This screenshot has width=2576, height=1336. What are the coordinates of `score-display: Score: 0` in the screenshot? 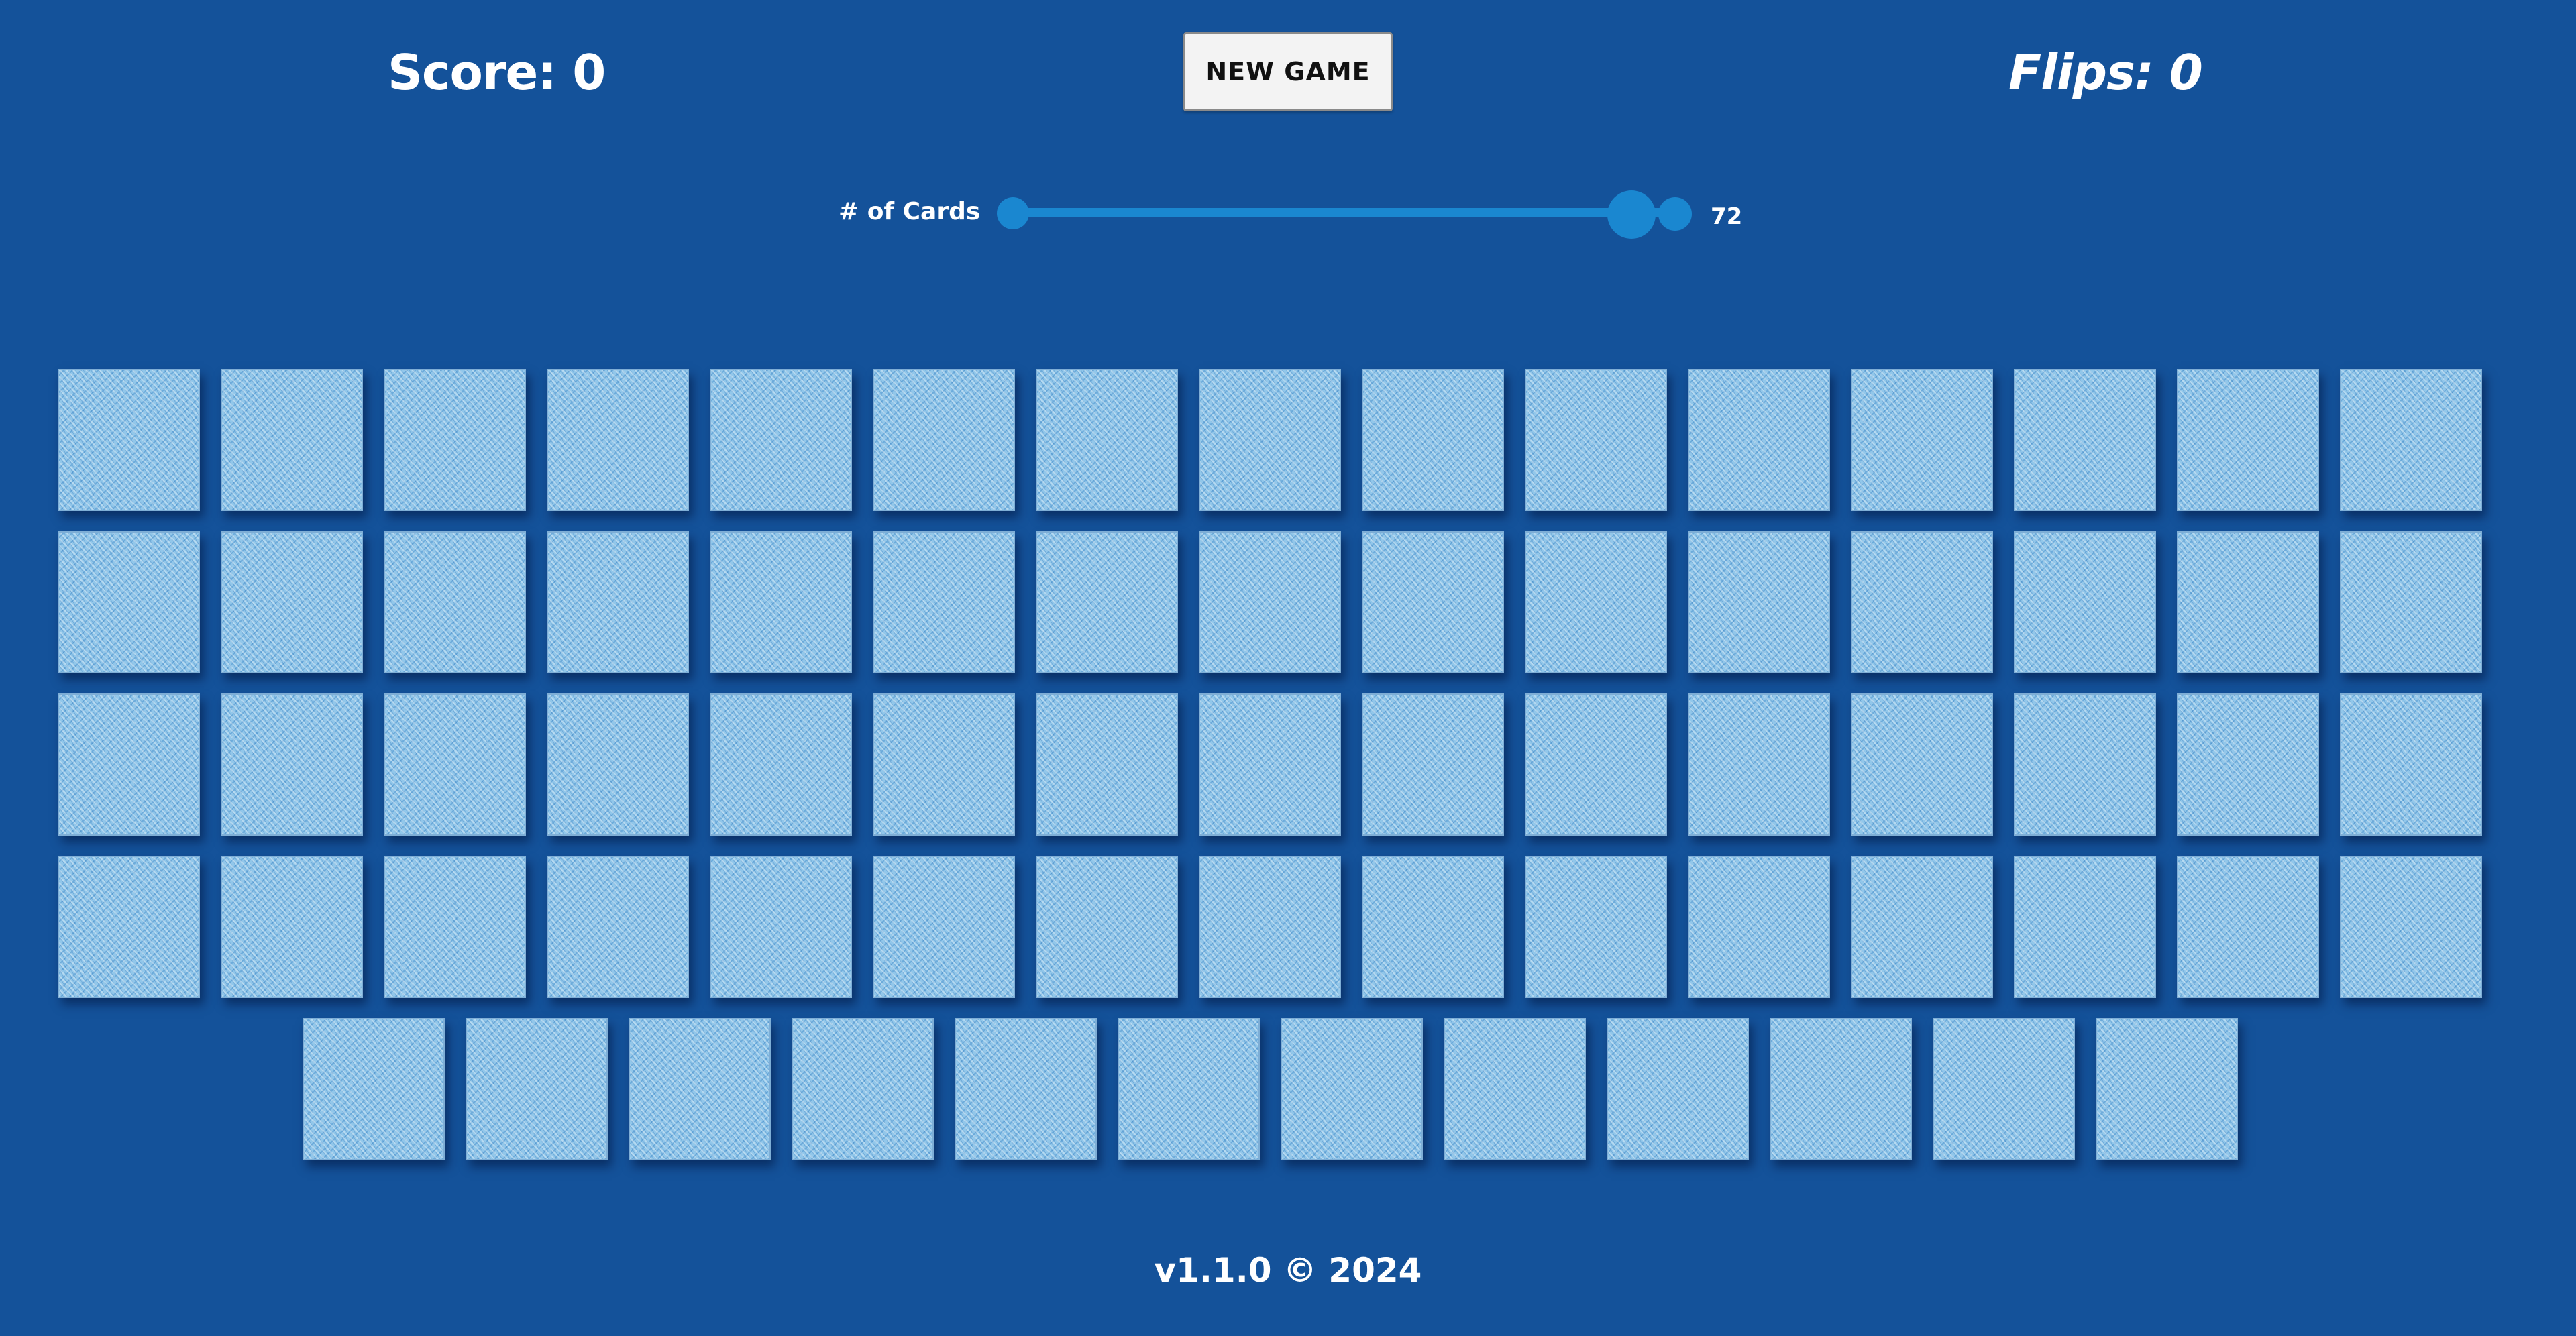 It's located at (497, 72).